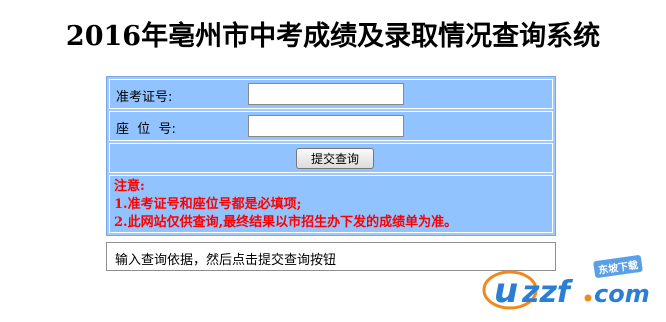 Image resolution: width=666 pixels, height=322 pixels. I want to click on notice-line-1: 1.准考证号和座位号都是必填项;, so click(208, 204).